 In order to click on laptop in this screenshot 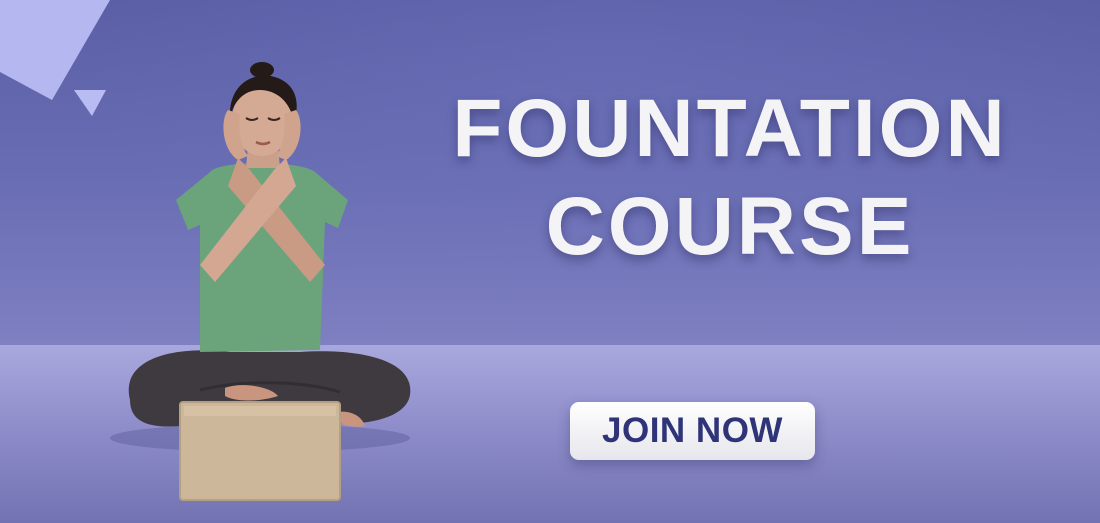, I will do `click(260, 451)`.